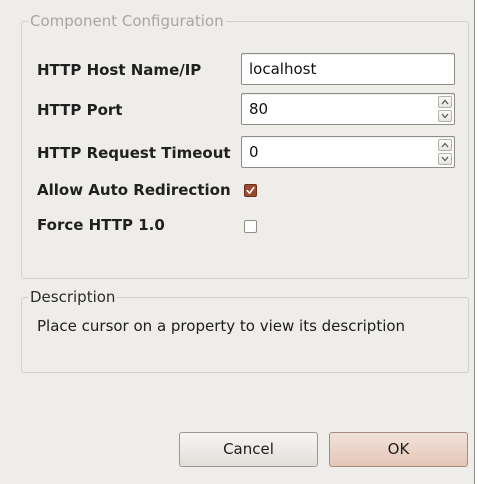  I want to click on port-spinner-input: 80, so click(348, 109).